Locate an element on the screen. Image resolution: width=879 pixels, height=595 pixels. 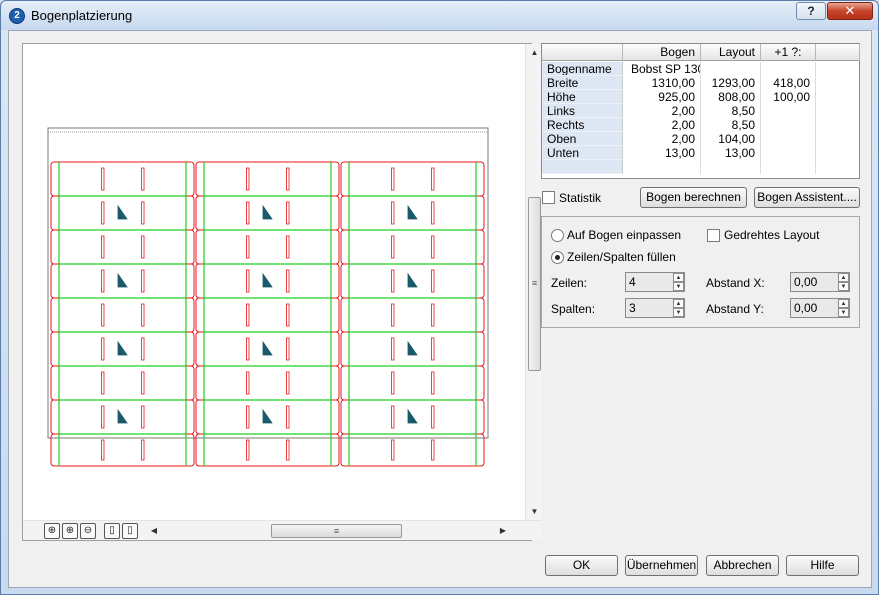
spalten-spinner: 3 ▲ ▼ is located at coordinates (655, 308).